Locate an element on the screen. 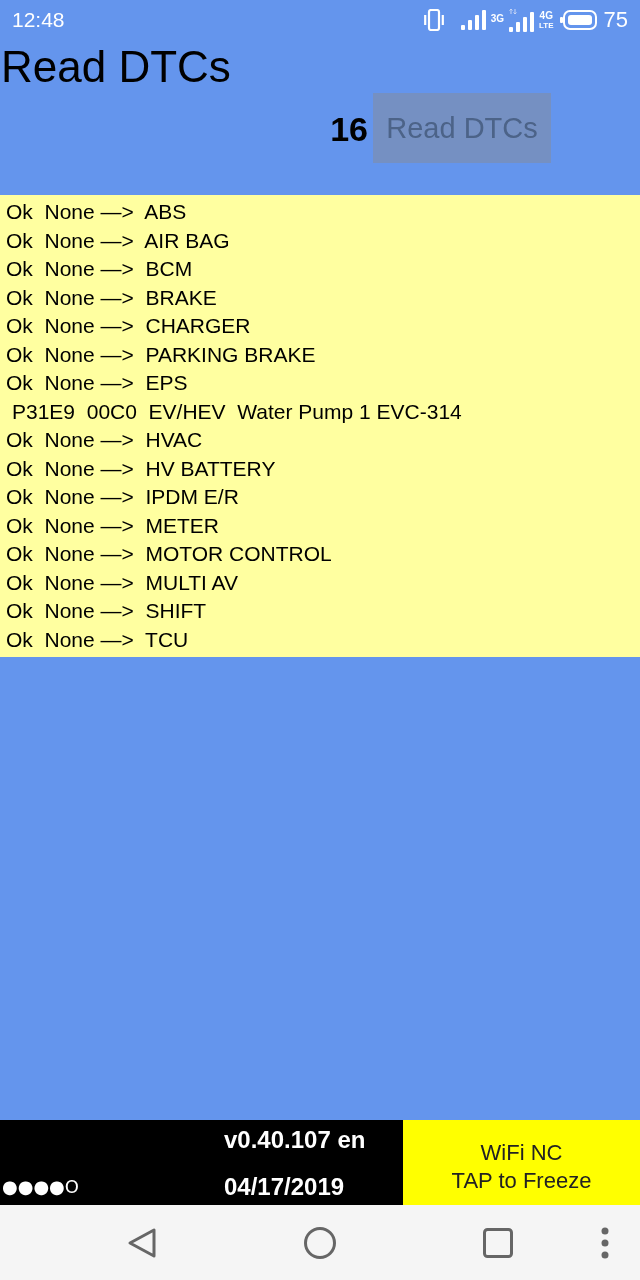 Image resolution: width=640 pixels, height=1280 pixels. module-status-line: Ok None —> BRAKE is located at coordinates (111, 297).